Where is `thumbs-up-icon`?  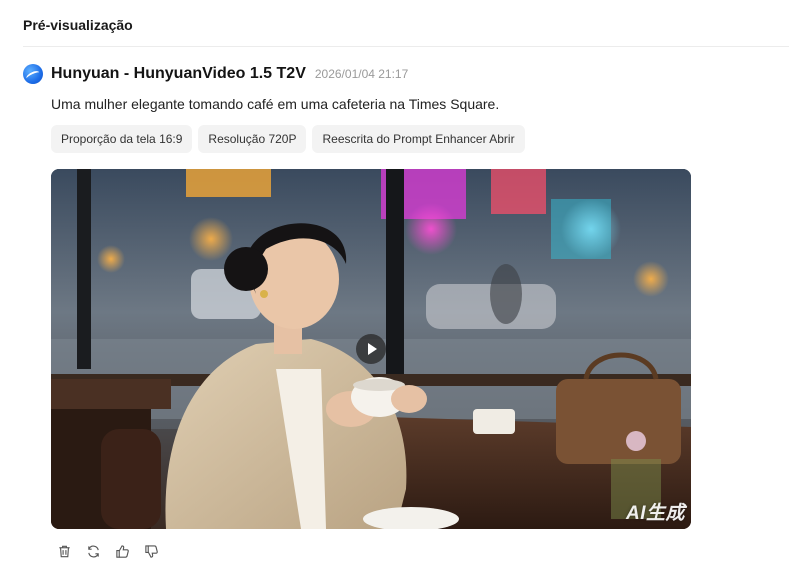 thumbs-up-icon is located at coordinates (122, 551).